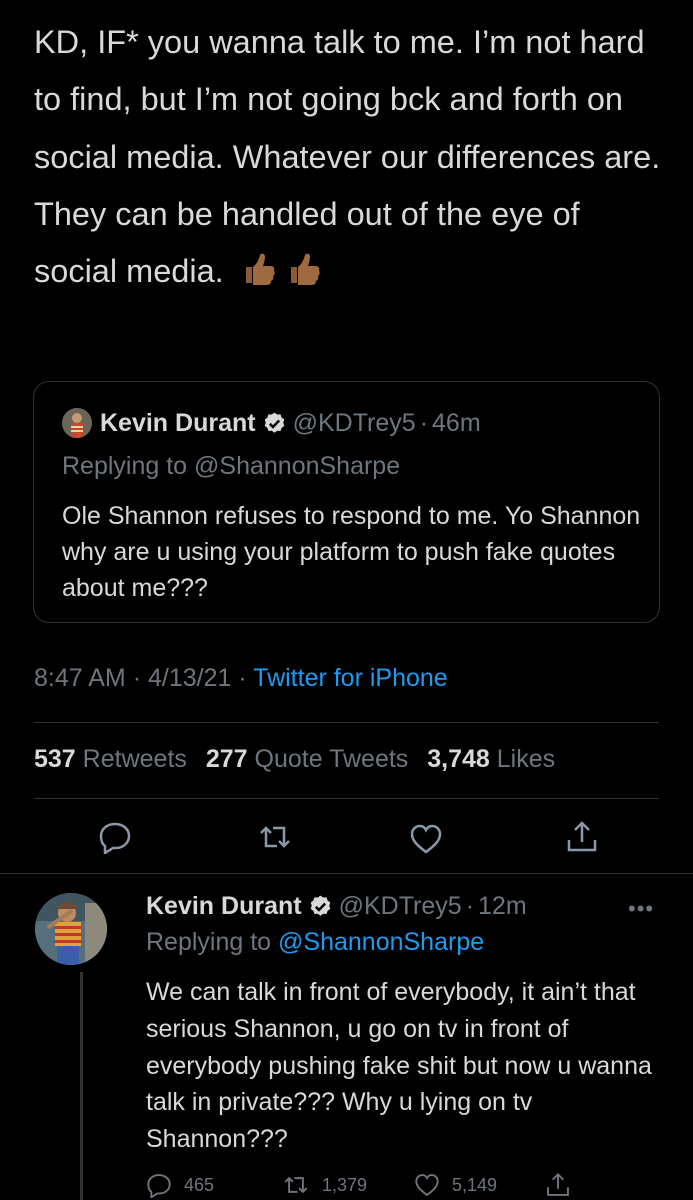 The height and width of the screenshot is (1200, 693). Describe the element at coordinates (209, 942) in the screenshot. I see `replying-to-prefix: Replying to` at that location.